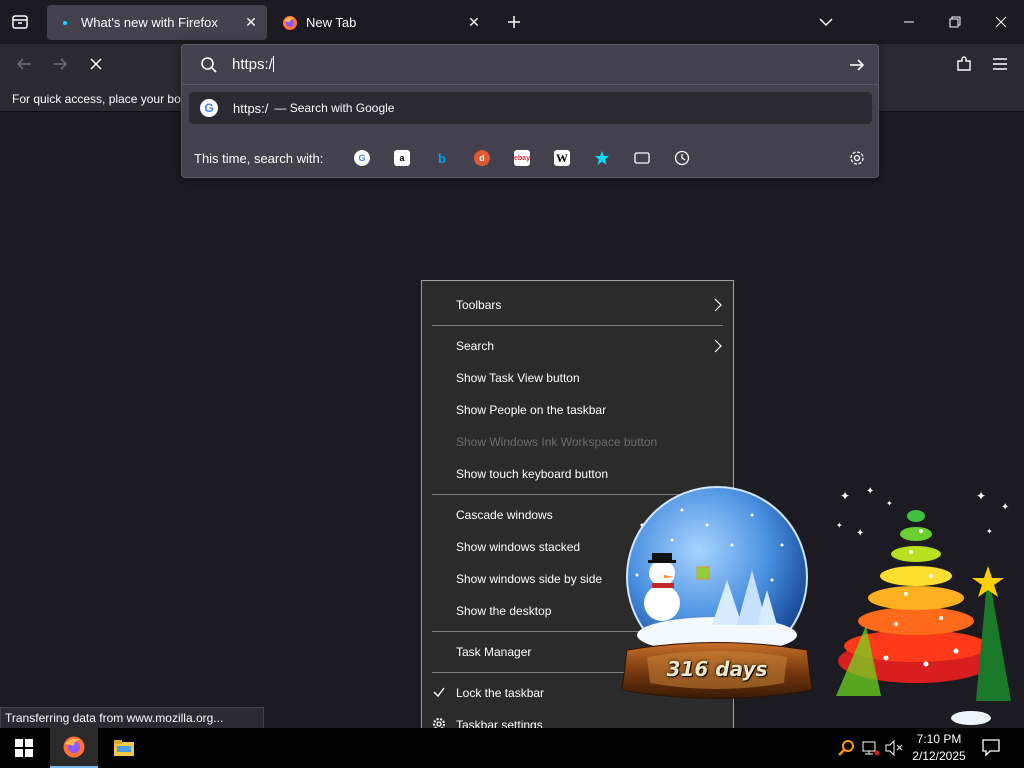 Image resolution: width=1024 pixels, height=768 pixels. I want to click on tab-whats-new: What's new with Firefox ✕, so click(157, 22).